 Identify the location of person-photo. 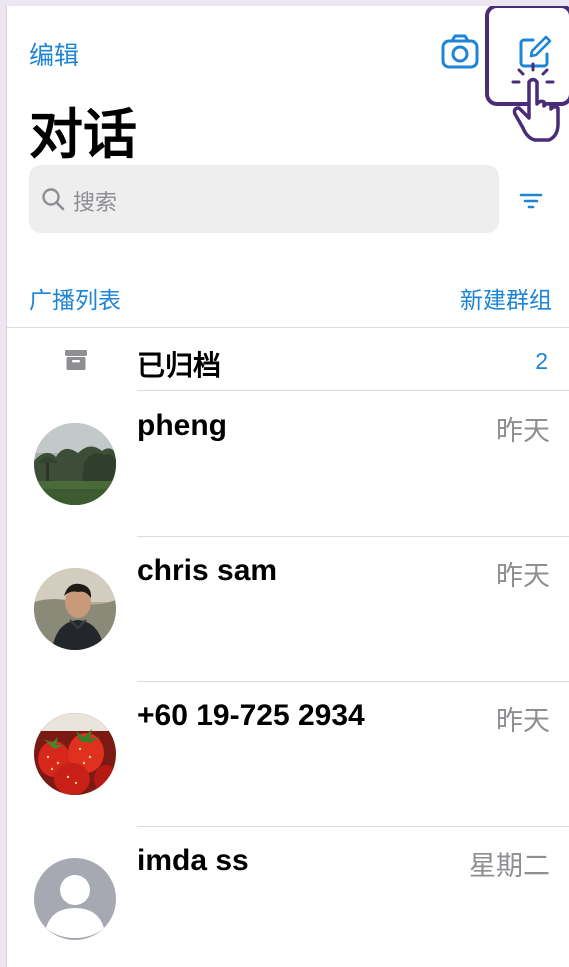
(75, 609).